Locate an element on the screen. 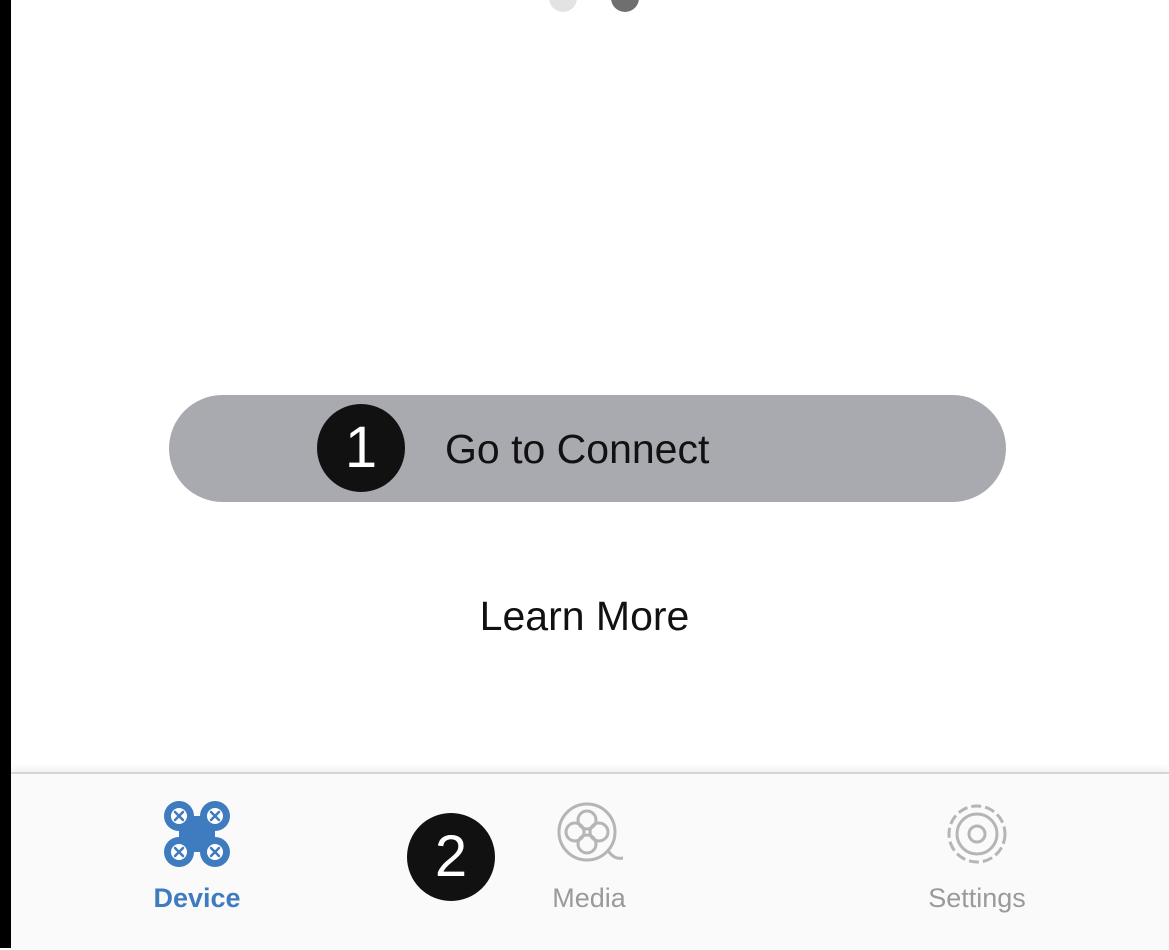 Image resolution: width=1169 pixels, height=950 pixels. page-indicator is located at coordinates (599, 8).